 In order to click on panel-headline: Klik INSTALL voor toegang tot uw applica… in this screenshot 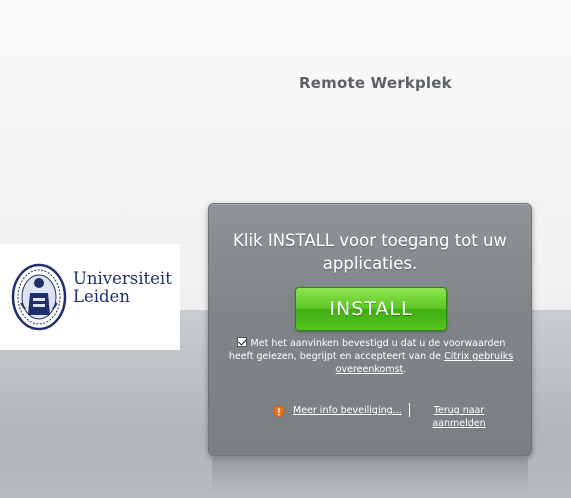, I will do `click(370, 252)`.